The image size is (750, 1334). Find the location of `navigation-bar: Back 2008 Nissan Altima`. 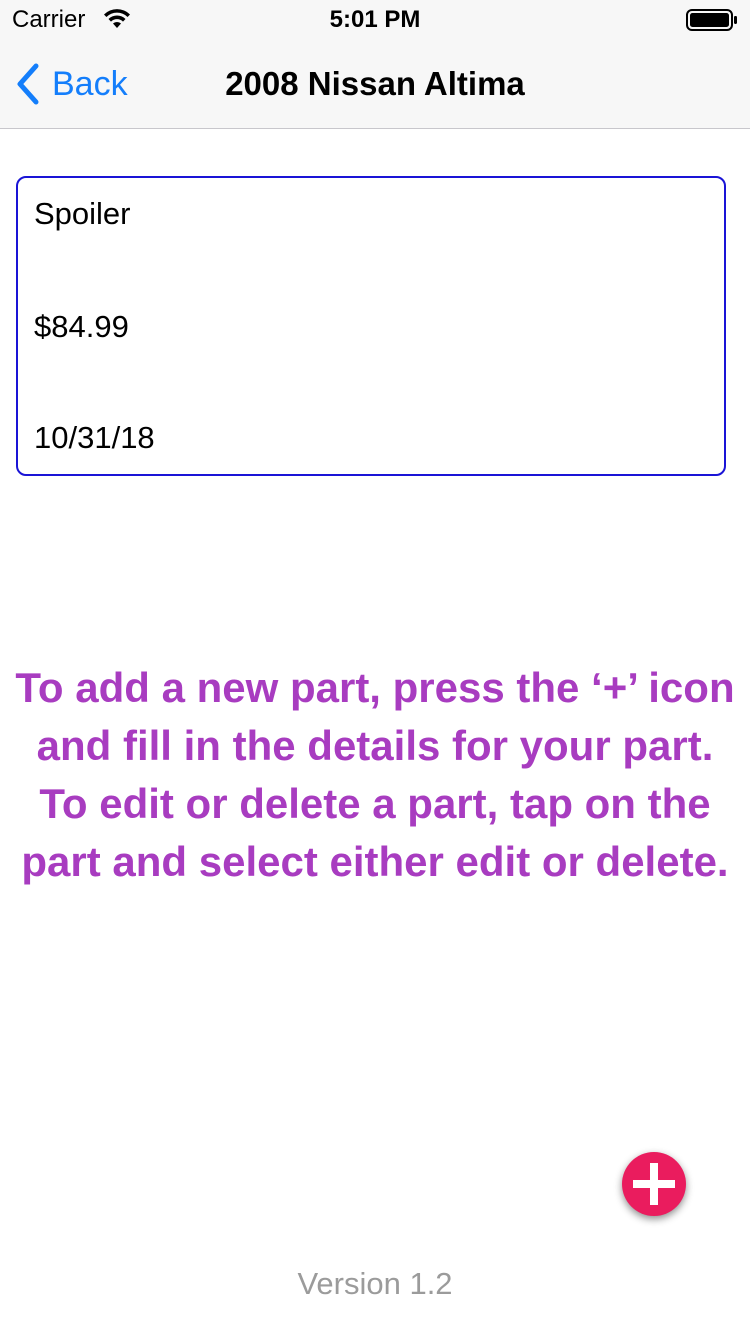

navigation-bar: Back 2008 Nissan Altima is located at coordinates (375, 84).